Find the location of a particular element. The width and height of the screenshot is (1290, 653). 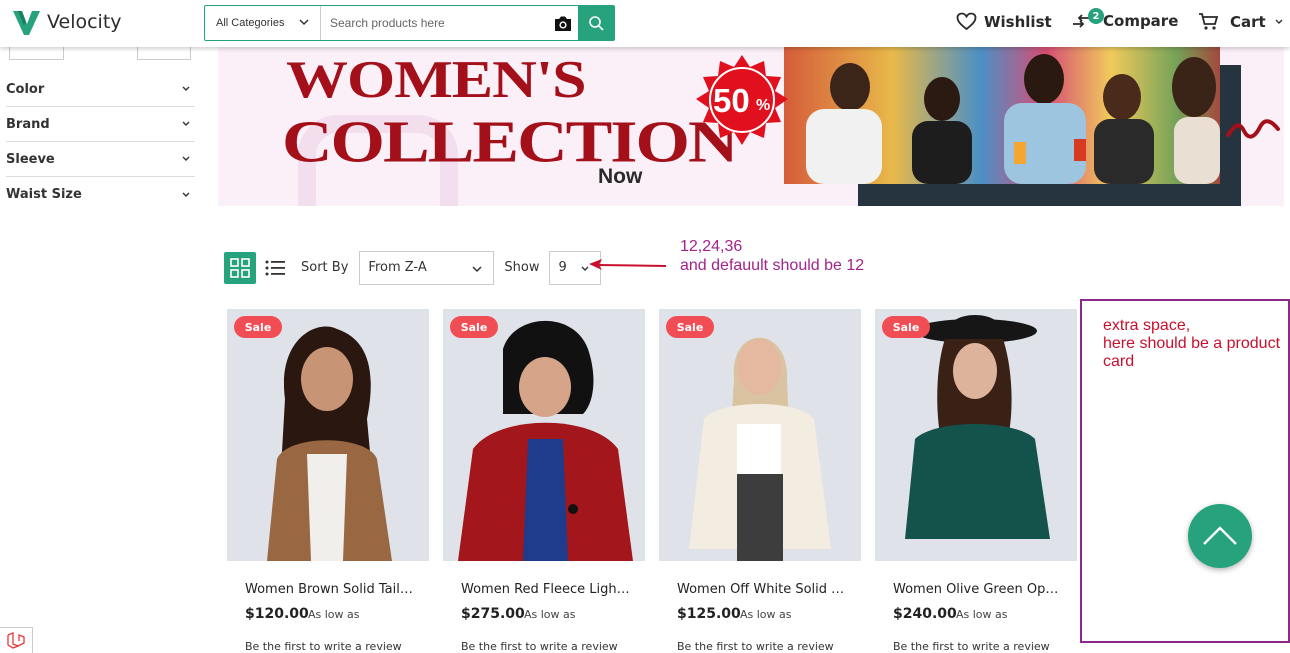

sort-select-value: From Z-A is located at coordinates (397, 267).